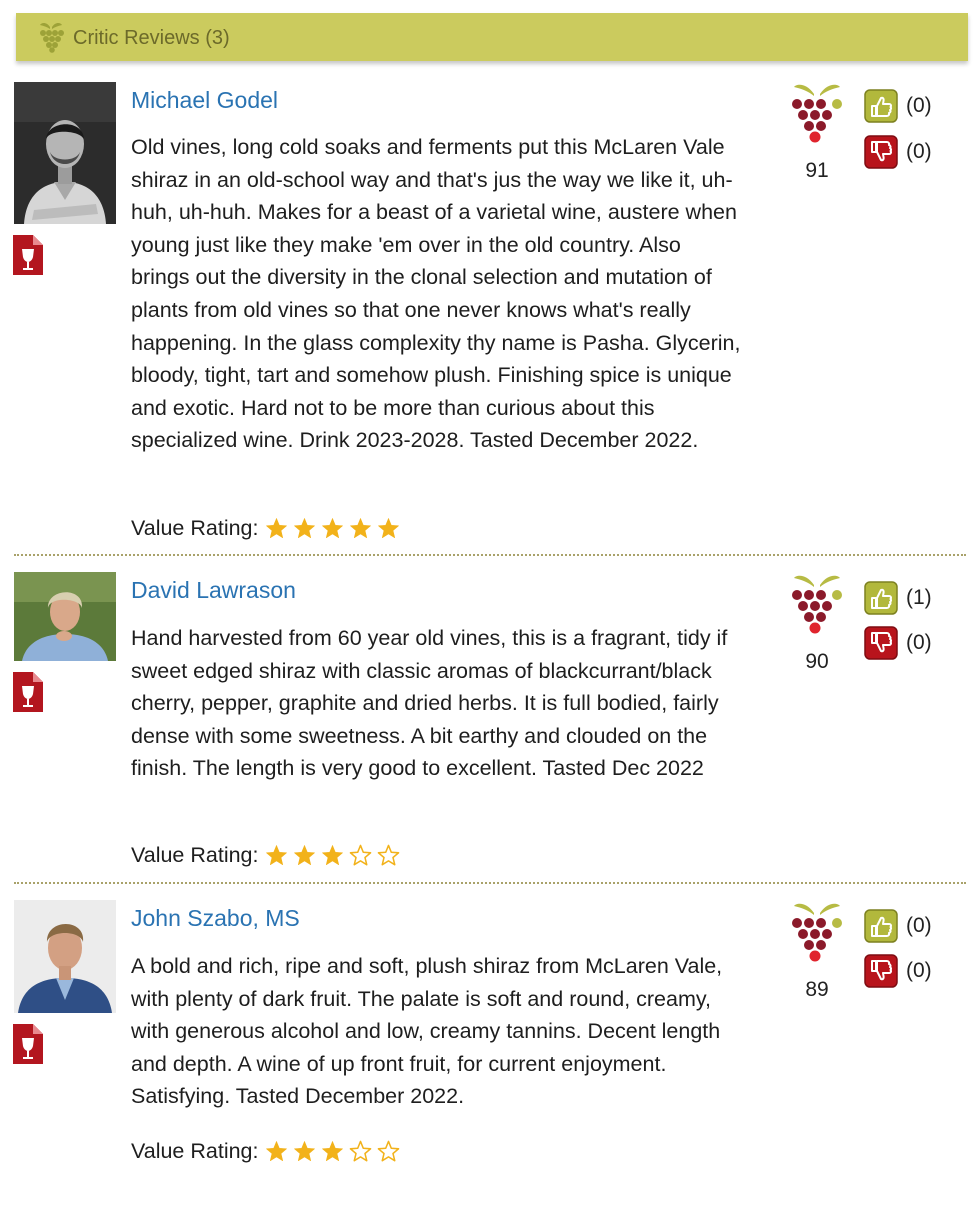 Image resolution: width=980 pixels, height=1211 pixels. I want to click on like-control: (1), so click(898, 598).